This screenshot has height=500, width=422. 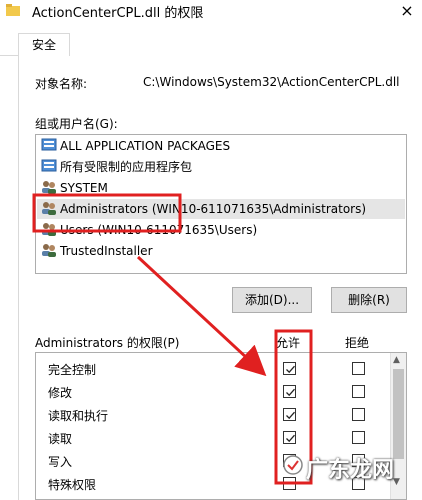 I want to click on list-item: SYSTEM, so click(x=74, y=188).